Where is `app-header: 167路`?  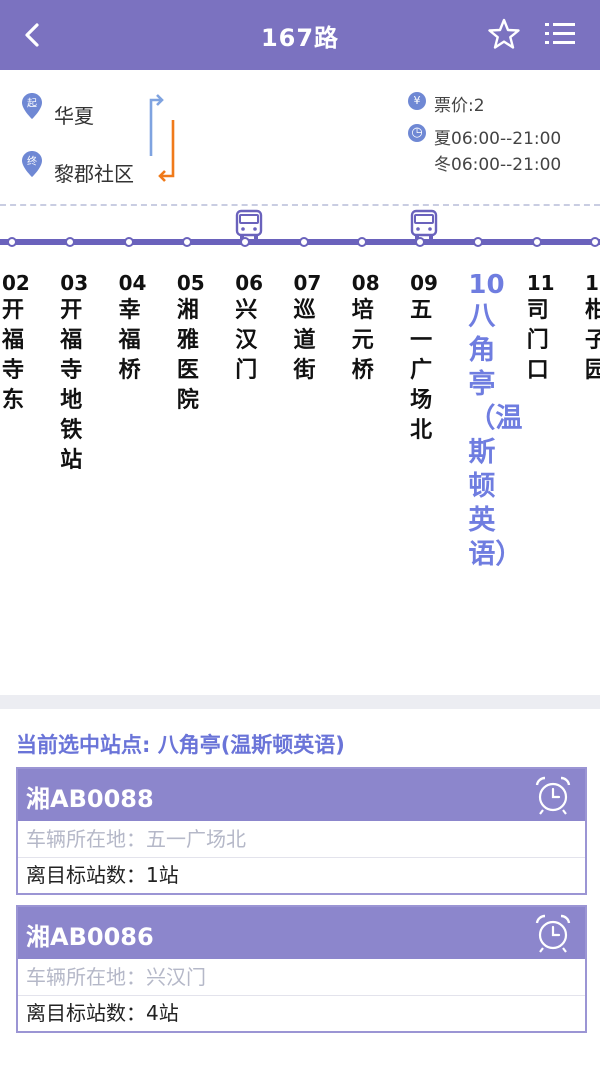 app-header: 167路 is located at coordinates (300, 35).